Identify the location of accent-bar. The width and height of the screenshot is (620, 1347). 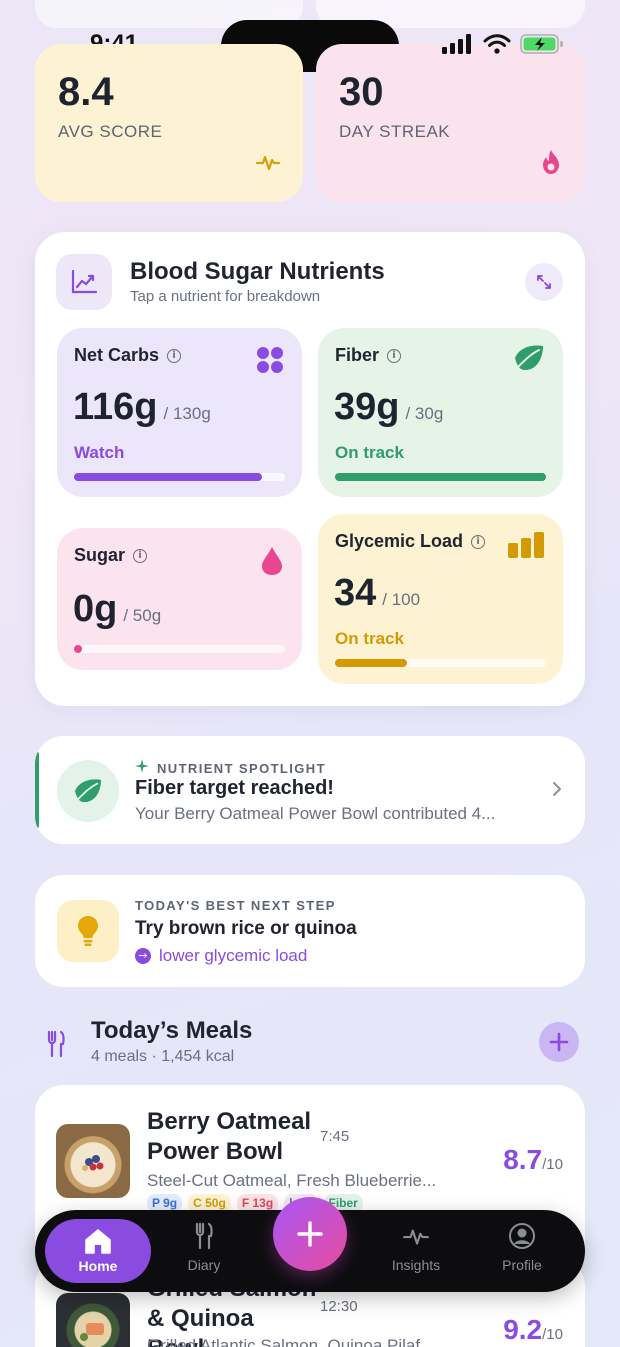
(37, 790).